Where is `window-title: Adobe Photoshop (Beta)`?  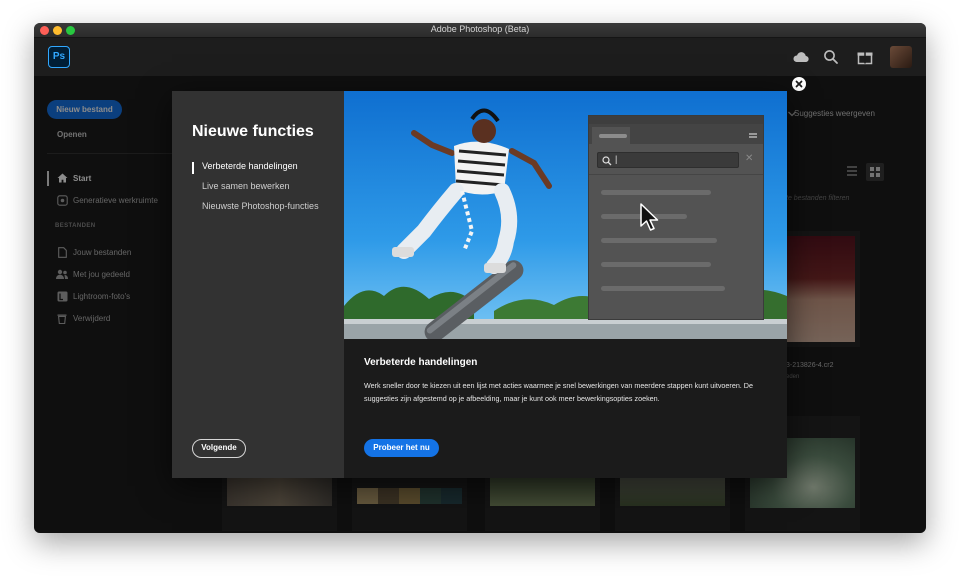 window-title: Adobe Photoshop (Beta) is located at coordinates (480, 29).